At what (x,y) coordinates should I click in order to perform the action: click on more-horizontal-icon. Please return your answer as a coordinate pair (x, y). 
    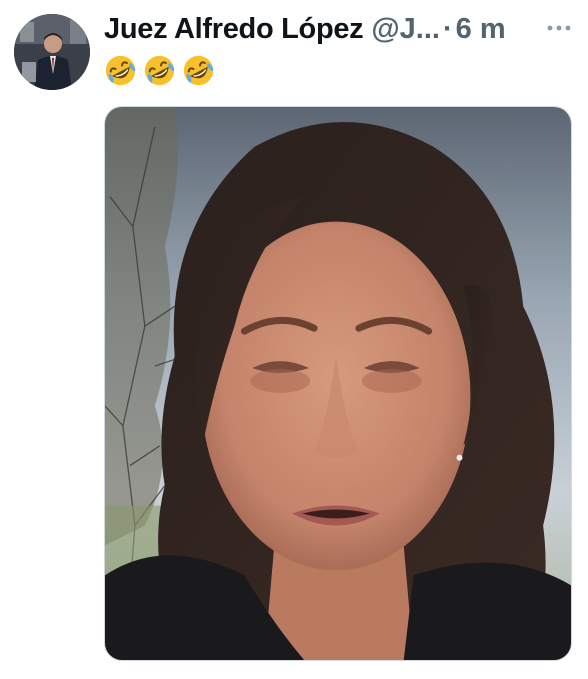
    Looking at the image, I should click on (559, 28).